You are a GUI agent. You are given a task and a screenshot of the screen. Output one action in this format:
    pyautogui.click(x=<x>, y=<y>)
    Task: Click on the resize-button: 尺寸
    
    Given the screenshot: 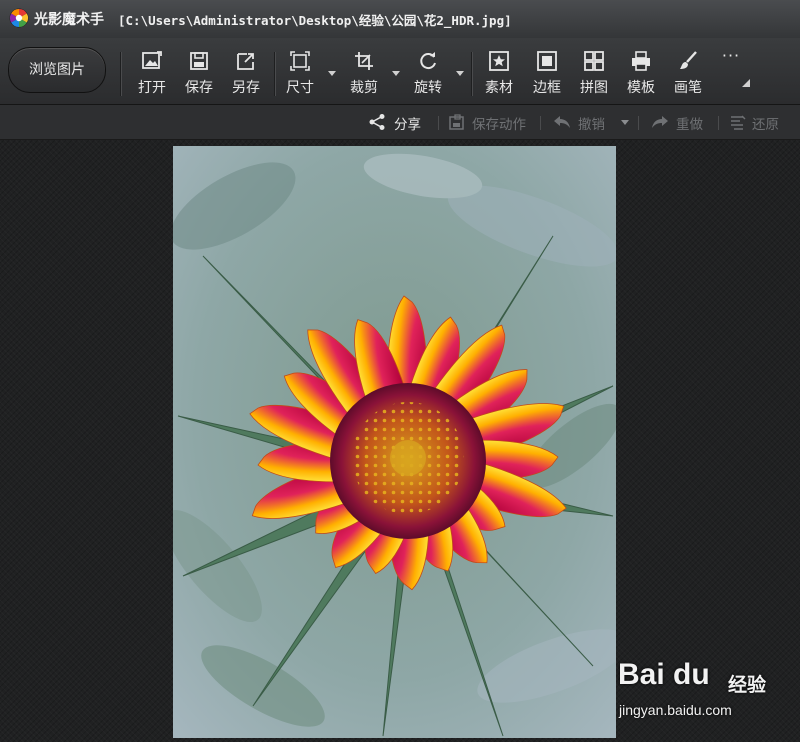 What is the action you would take?
    pyautogui.click(x=300, y=72)
    